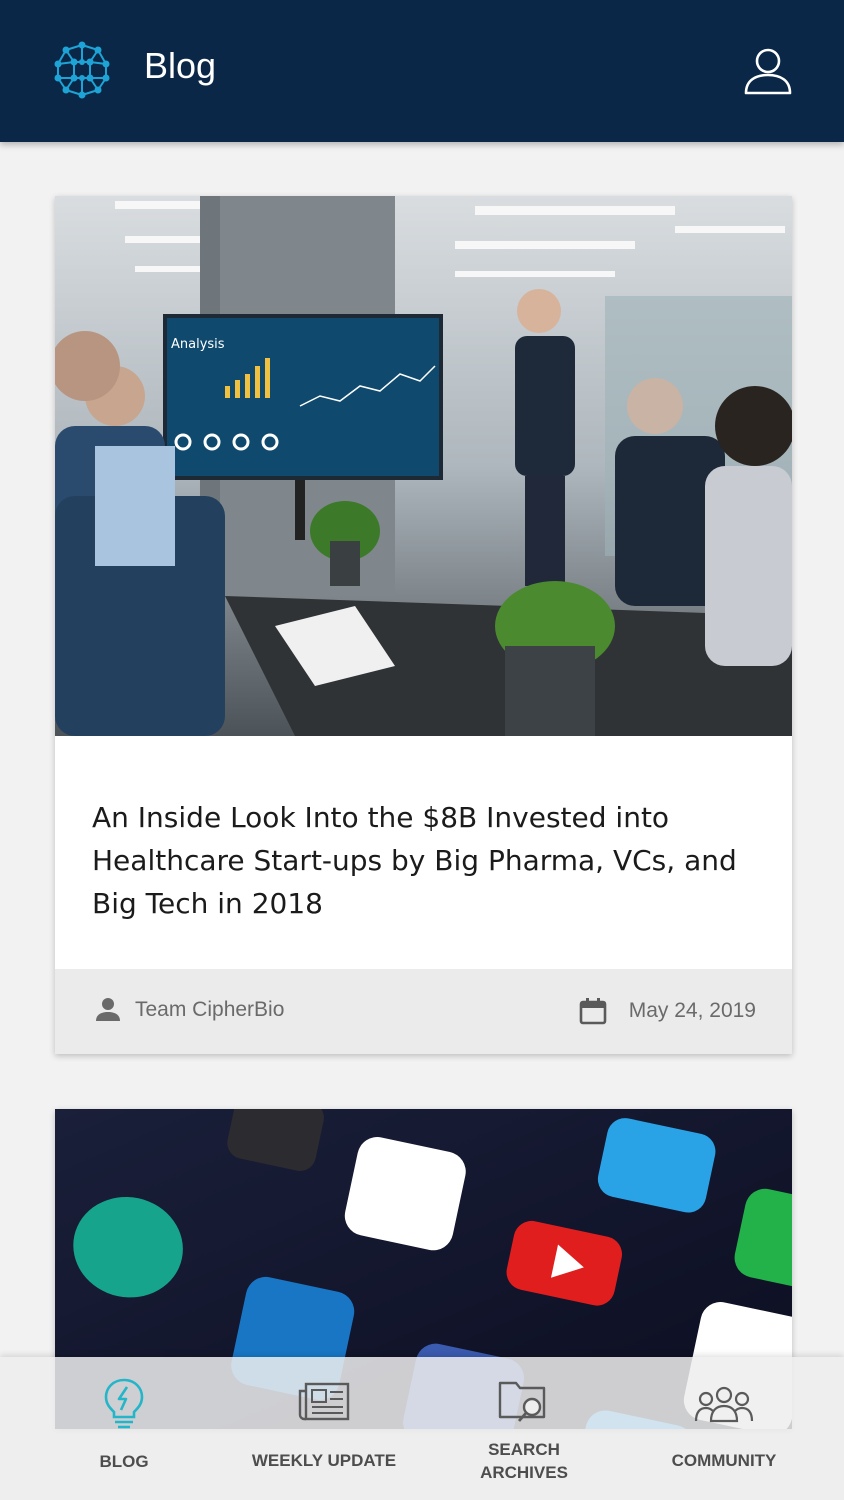 The height and width of the screenshot is (1500, 844). What do you see at coordinates (692, 1010) in the screenshot?
I see `date-text: May 24, 2019` at bounding box center [692, 1010].